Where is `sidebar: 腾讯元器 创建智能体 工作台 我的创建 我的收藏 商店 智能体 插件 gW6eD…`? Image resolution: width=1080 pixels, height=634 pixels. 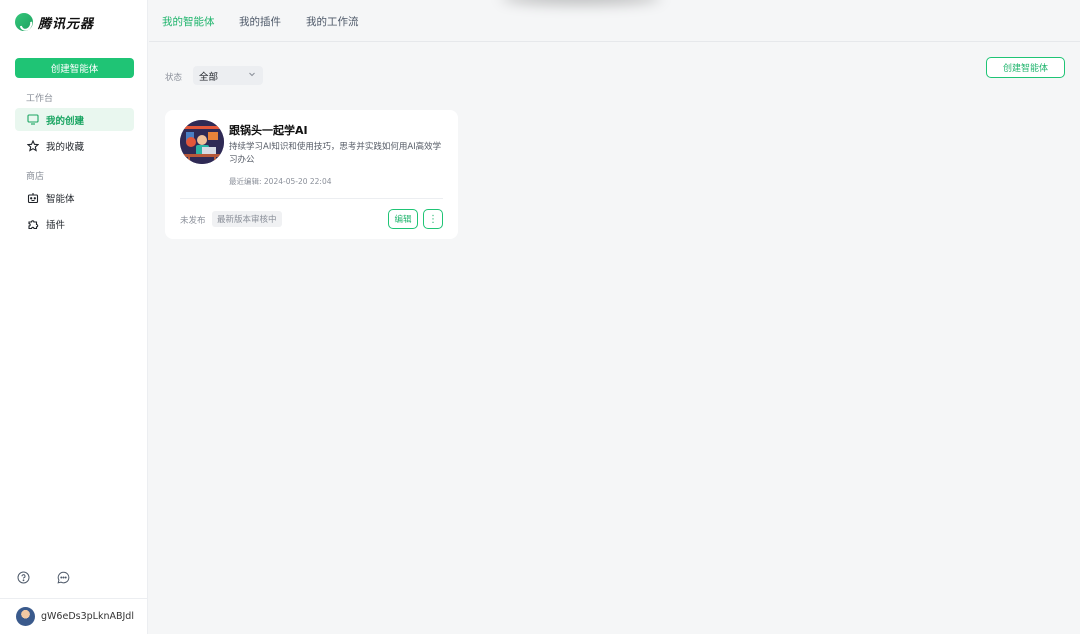
sidebar: 腾讯元器 创建智能体 工作台 我的创建 我的收藏 商店 智能体 插件 gW6eD… is located at coordinates (74, 317).